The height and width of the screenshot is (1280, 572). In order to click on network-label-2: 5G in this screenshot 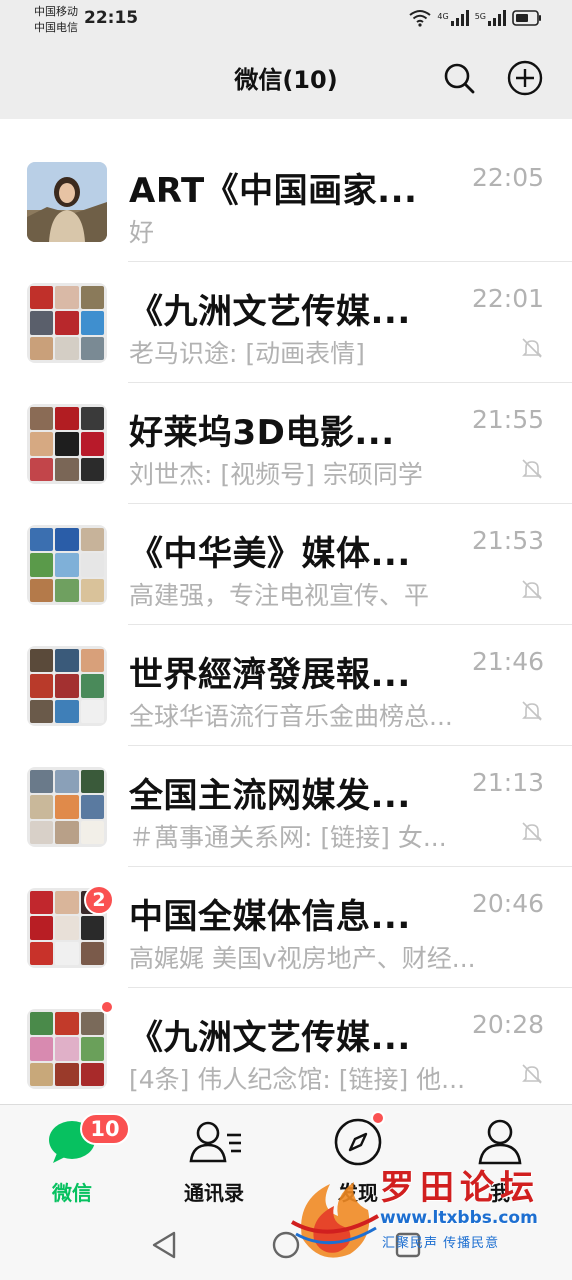, I will do `click(480, 16)`.